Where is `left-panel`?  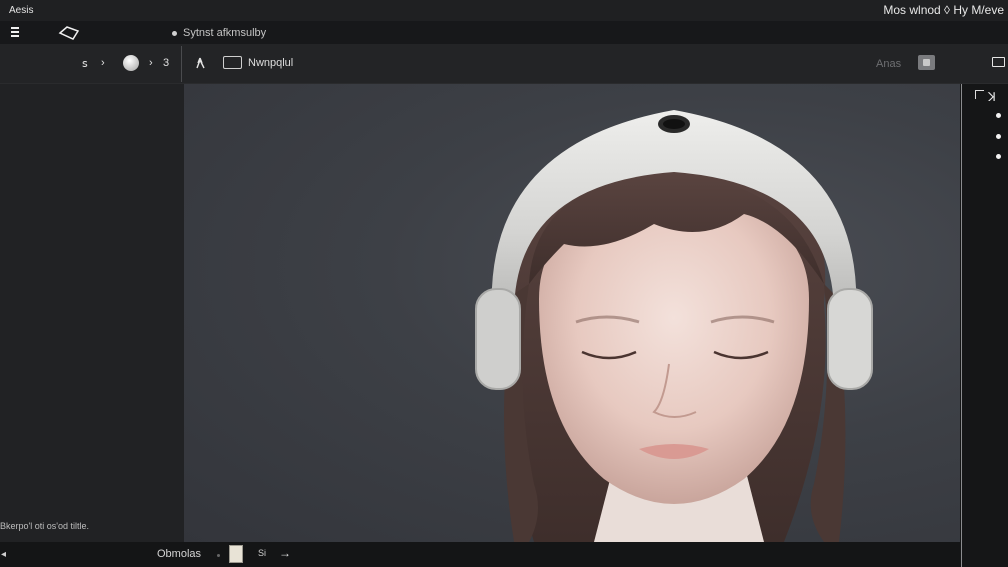 left-panel is located at coordinates (92, 313).